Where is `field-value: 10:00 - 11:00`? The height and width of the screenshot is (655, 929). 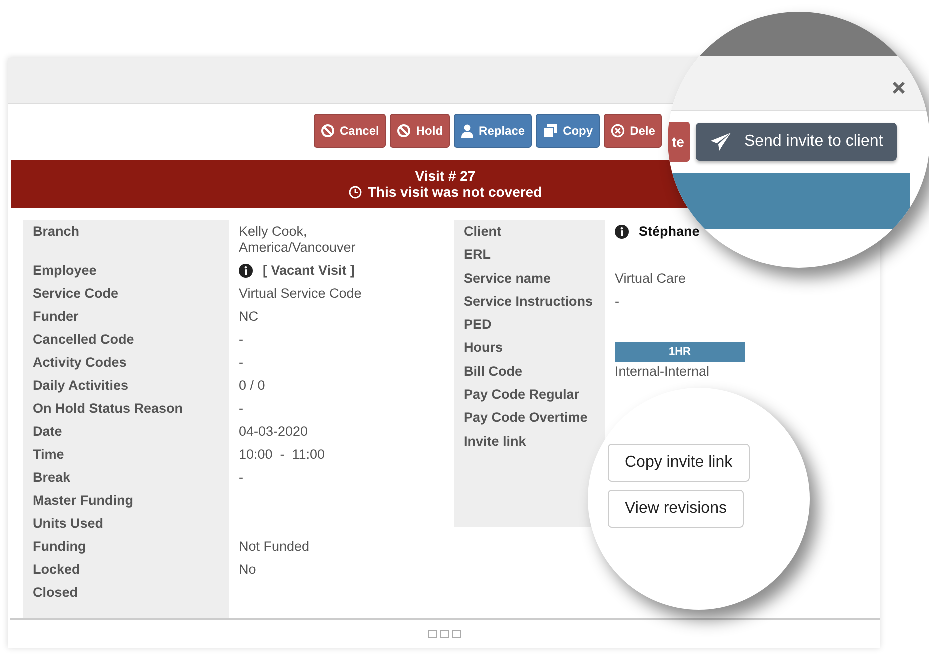 field-value: 10:00 - 11:00 is located at coordinates (282, 455).